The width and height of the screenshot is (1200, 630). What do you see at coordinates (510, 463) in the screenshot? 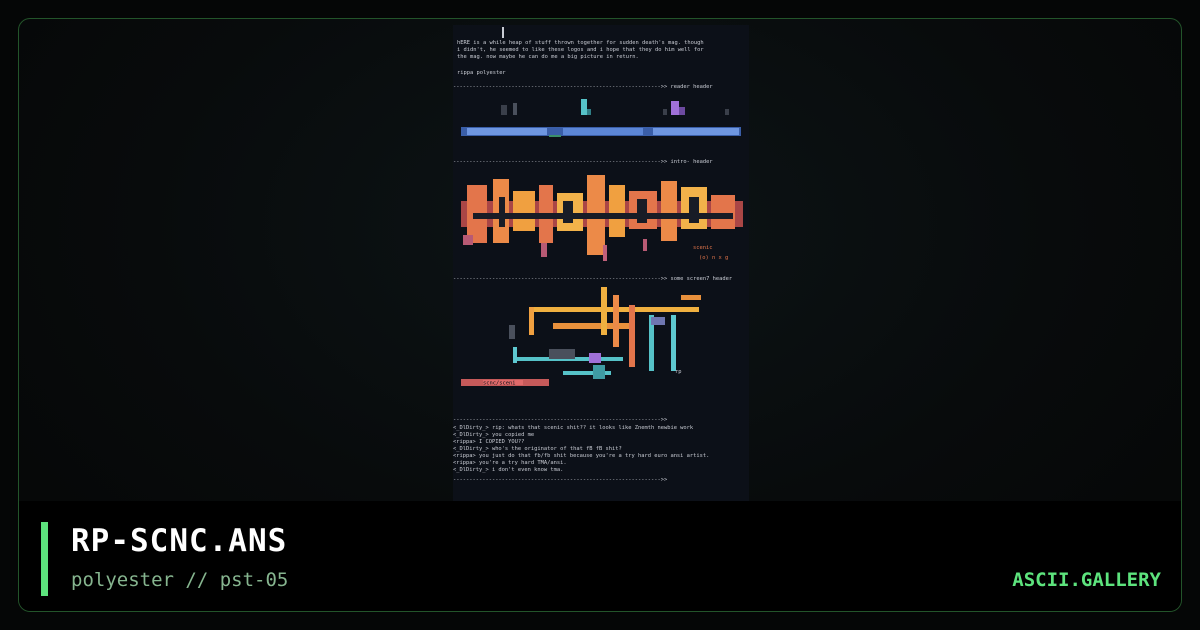
I see `chat-line: <rippa> you're a try hard TMA/ansi.` at bounding box center [510, 463].